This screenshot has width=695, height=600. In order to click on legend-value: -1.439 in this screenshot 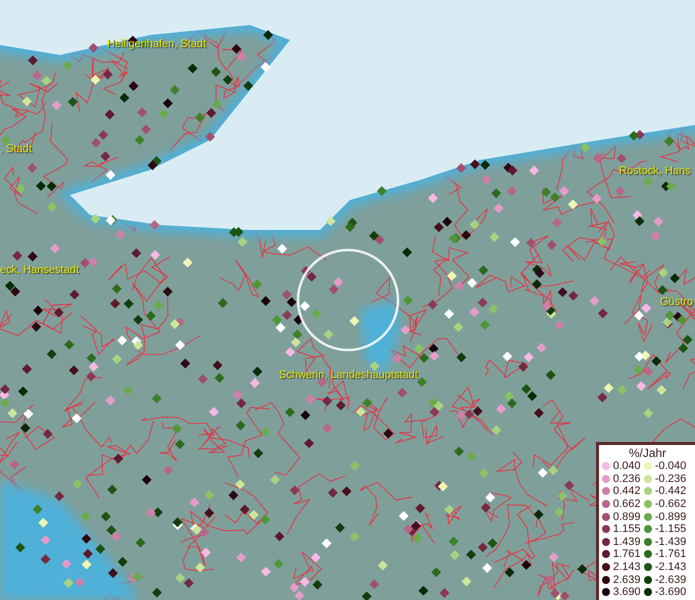, I will do `click(670, 542)`.